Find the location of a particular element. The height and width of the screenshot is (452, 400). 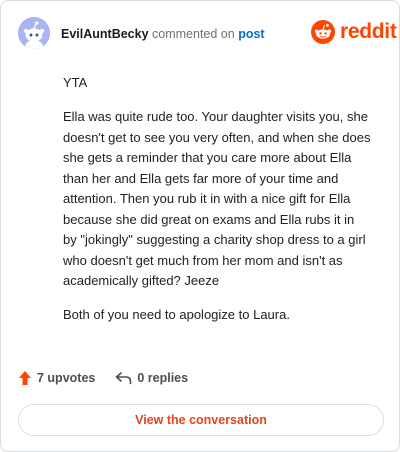

upvote-arrow-icon is located at coordinates (25, 378).